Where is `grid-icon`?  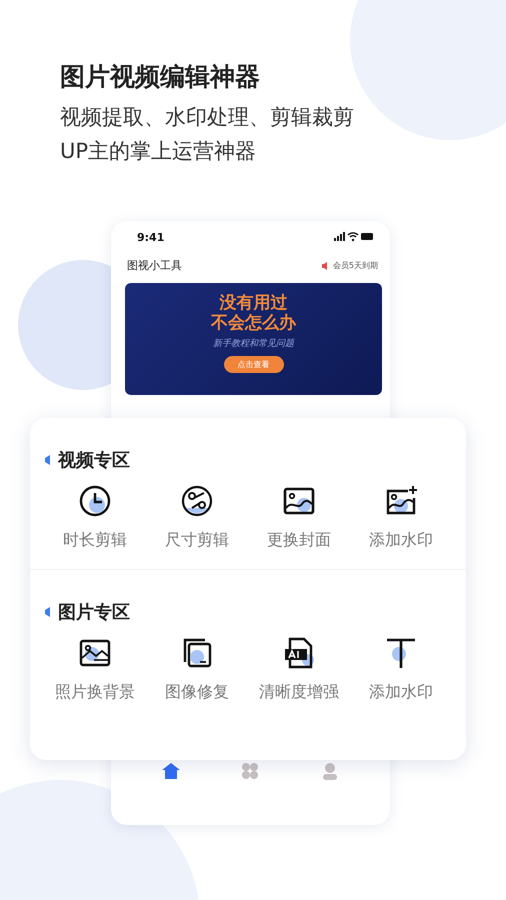
grid-icon is located at coordinates (250, 771).